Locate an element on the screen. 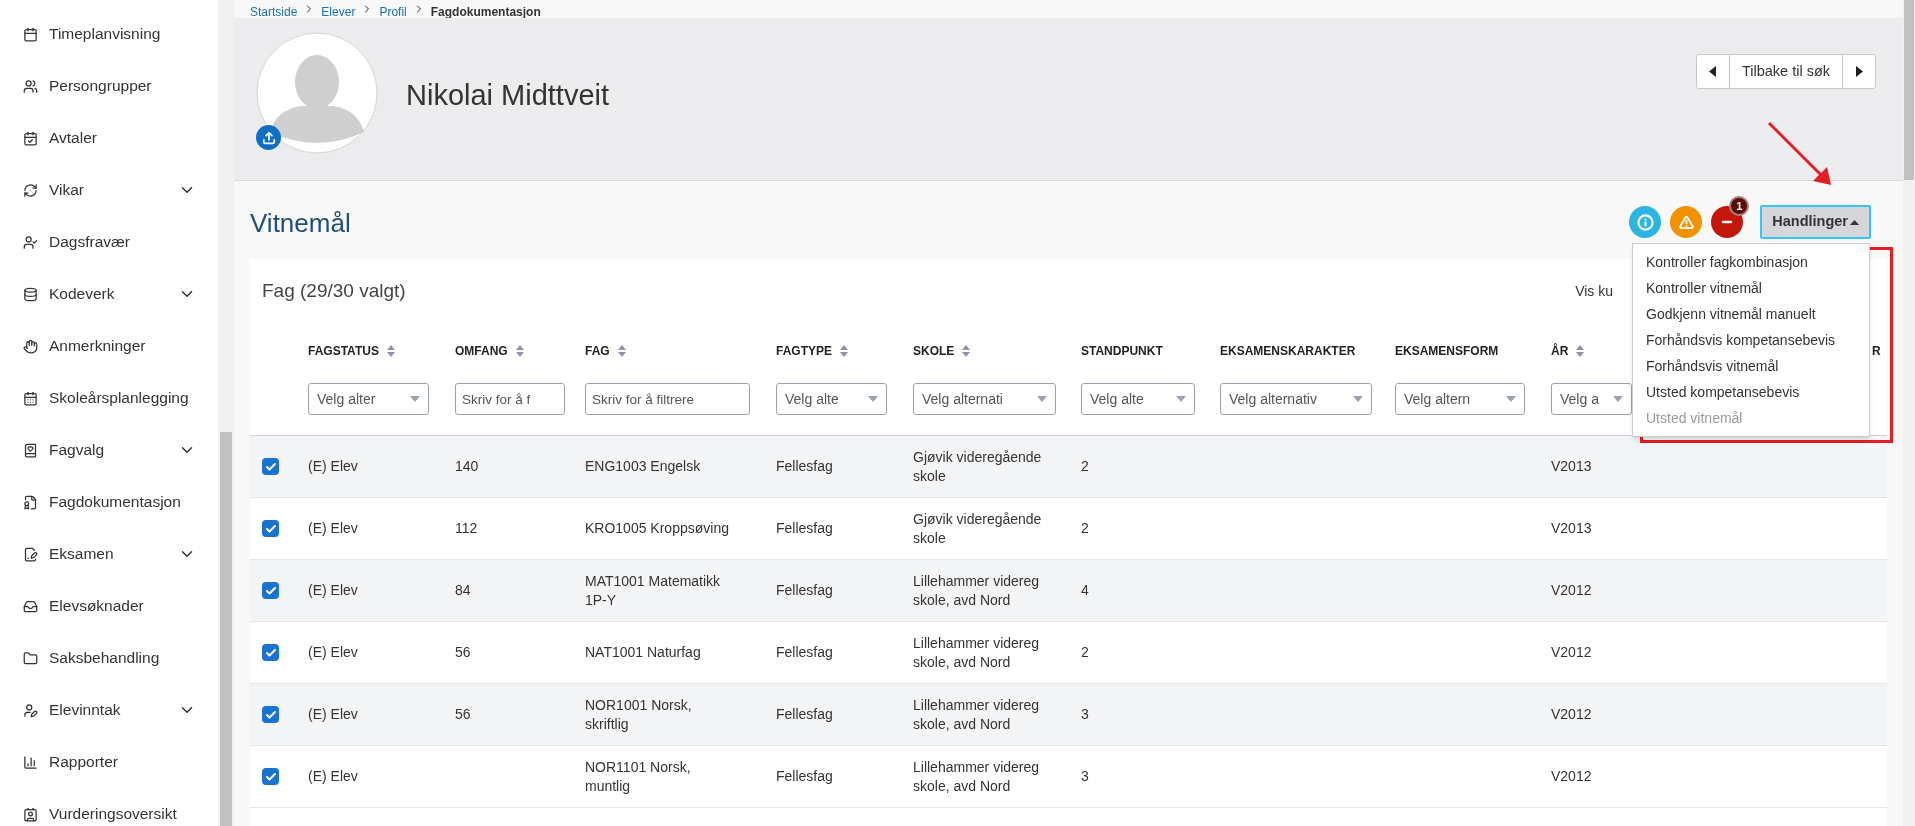 Image resolution: width=1915 pixels, height=826 pixels. table-cell-text: 4 is located at coordinates (1085, 590).